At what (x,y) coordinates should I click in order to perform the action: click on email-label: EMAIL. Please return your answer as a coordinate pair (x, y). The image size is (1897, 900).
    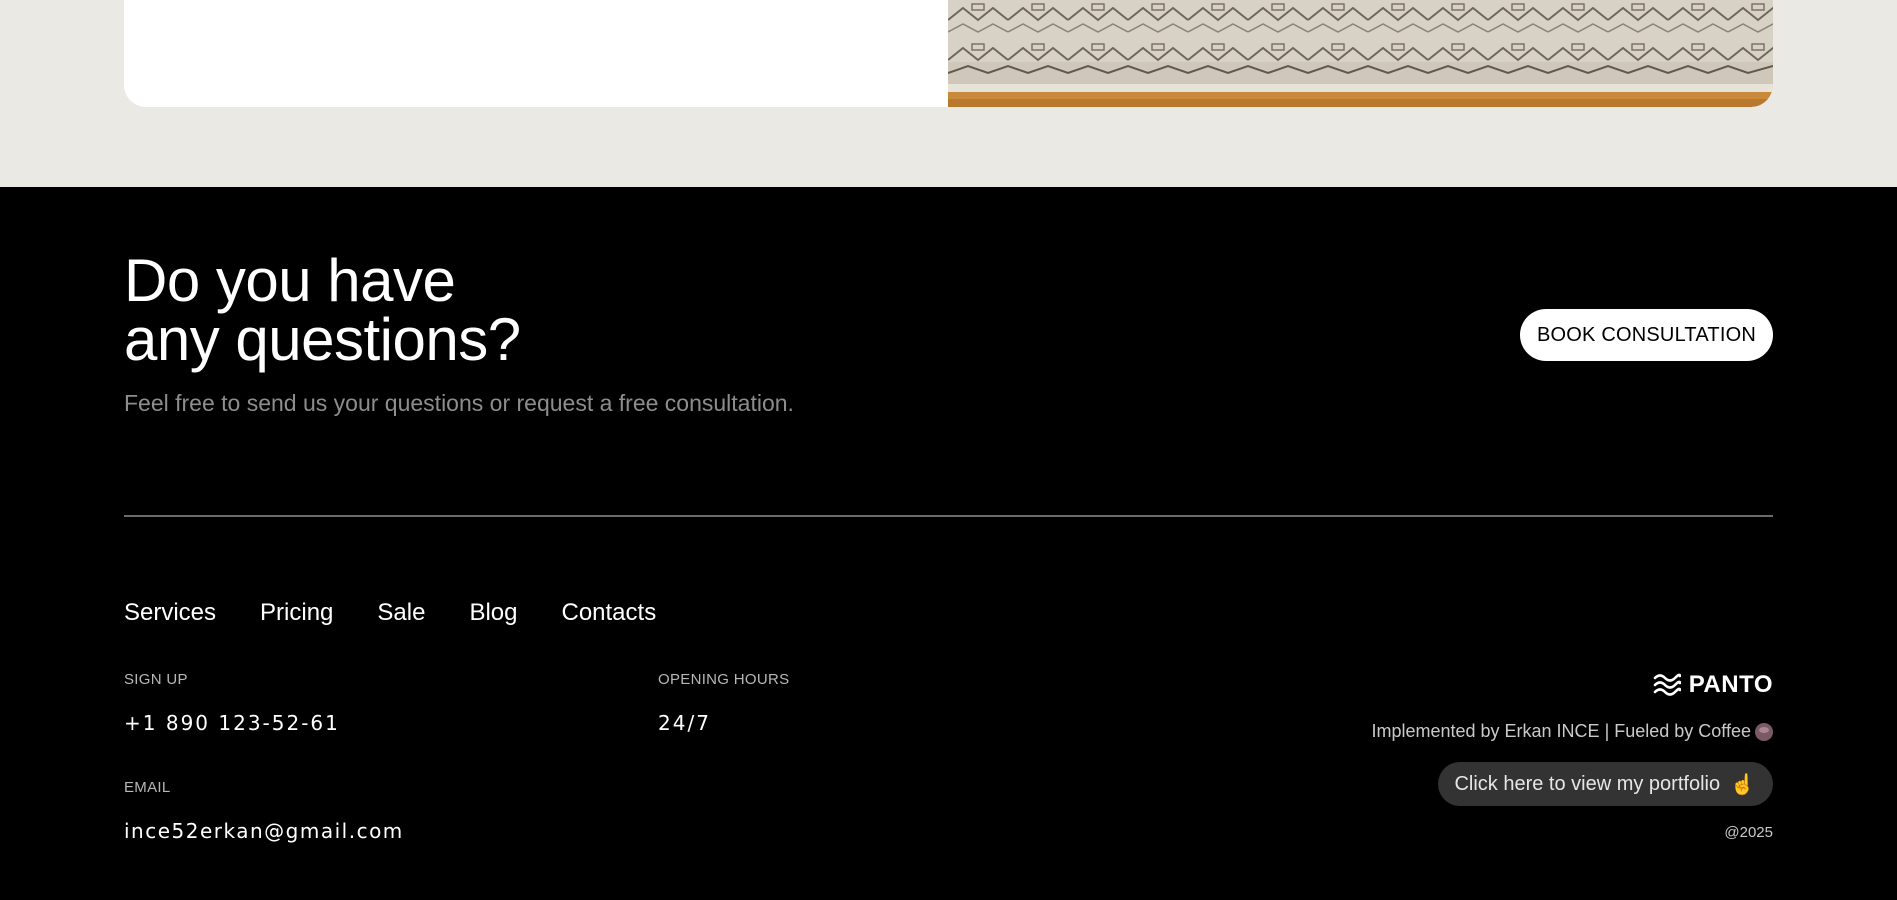
    Looking at the image, I should click on (147, 787).